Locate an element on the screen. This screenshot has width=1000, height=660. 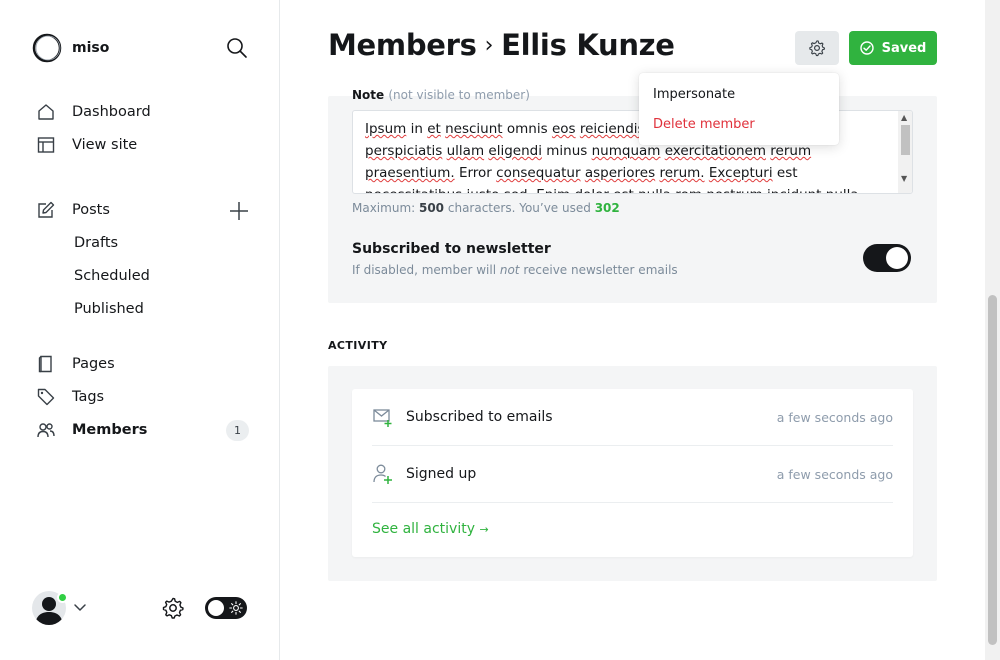
sidebar-item-posts: Posts is located at coordinates (73, 210).